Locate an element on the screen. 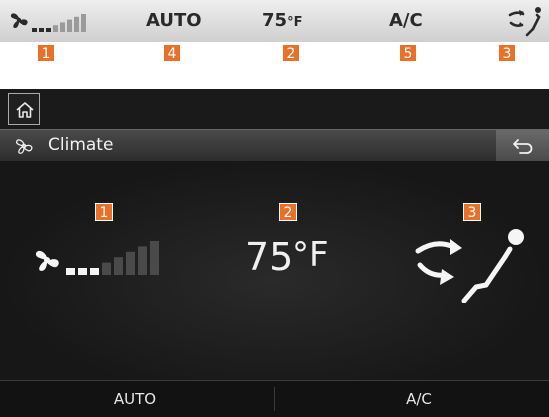  fan-level-bars-screen is located at coordinates (112, 258).